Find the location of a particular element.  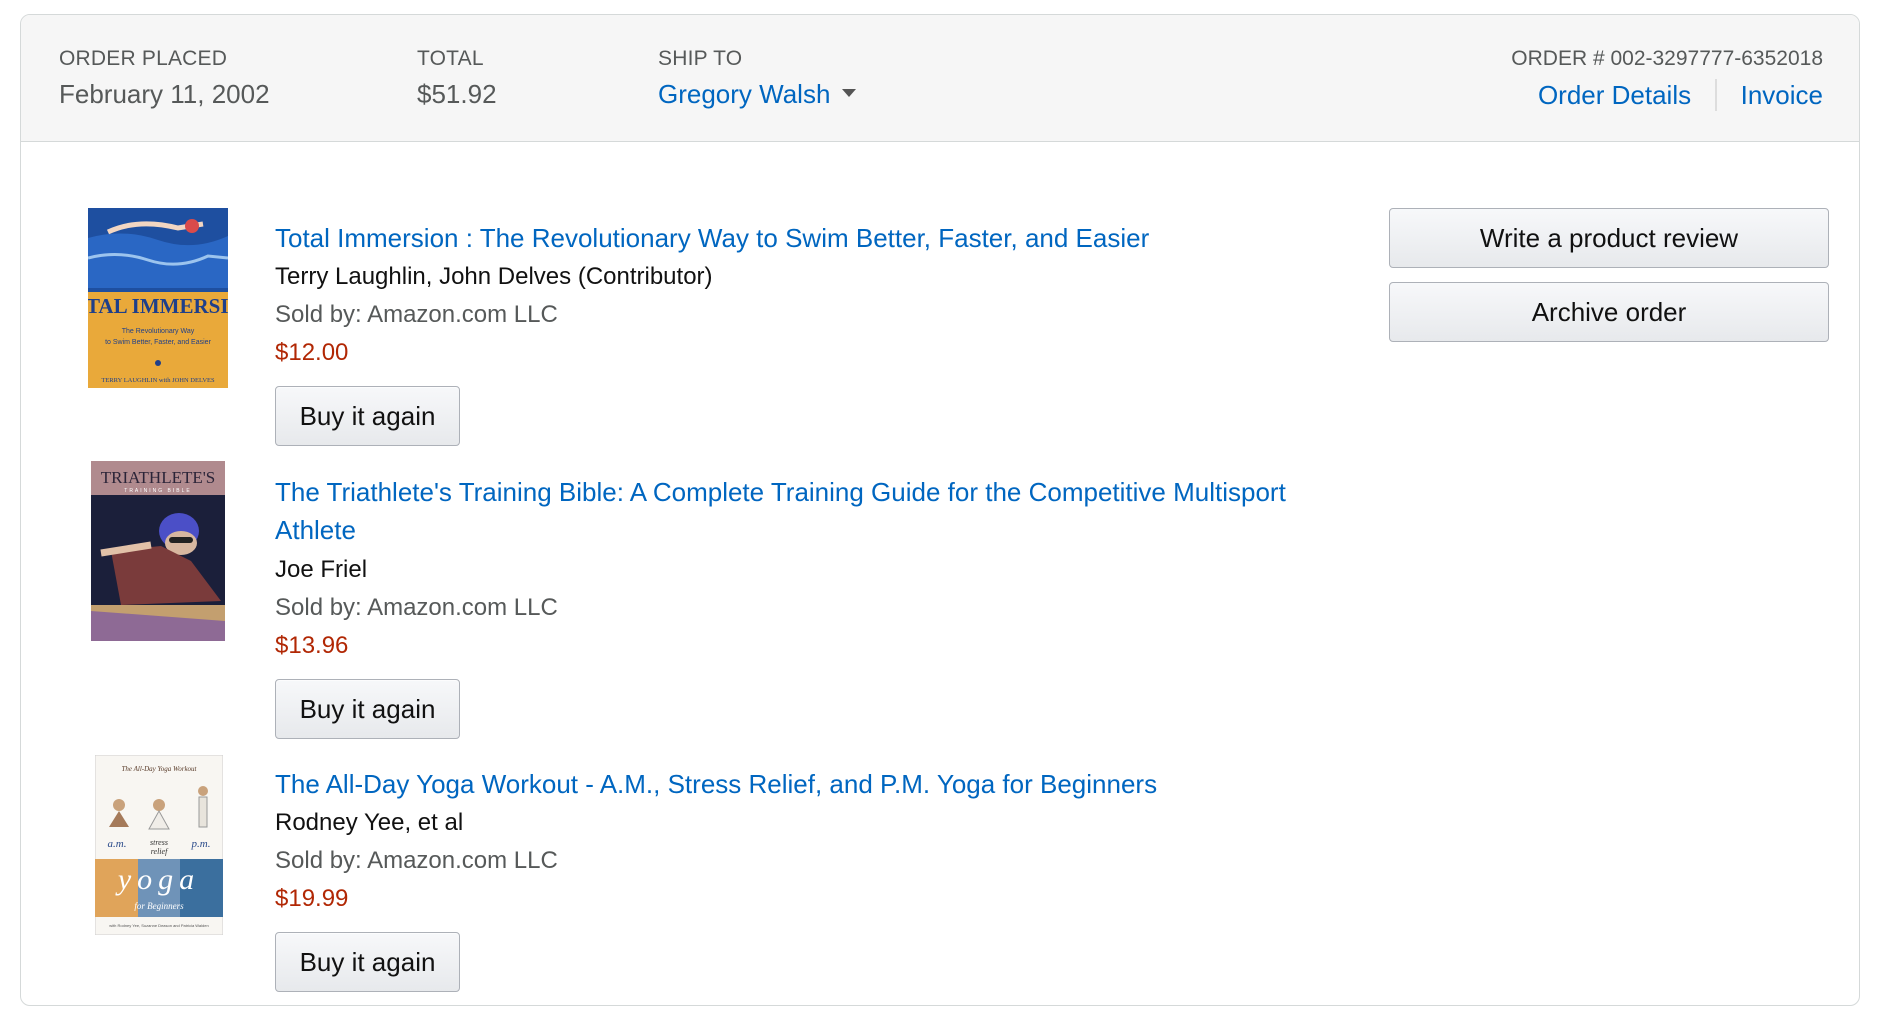

svg-text: a.m. is located at coordinates (117, 844).